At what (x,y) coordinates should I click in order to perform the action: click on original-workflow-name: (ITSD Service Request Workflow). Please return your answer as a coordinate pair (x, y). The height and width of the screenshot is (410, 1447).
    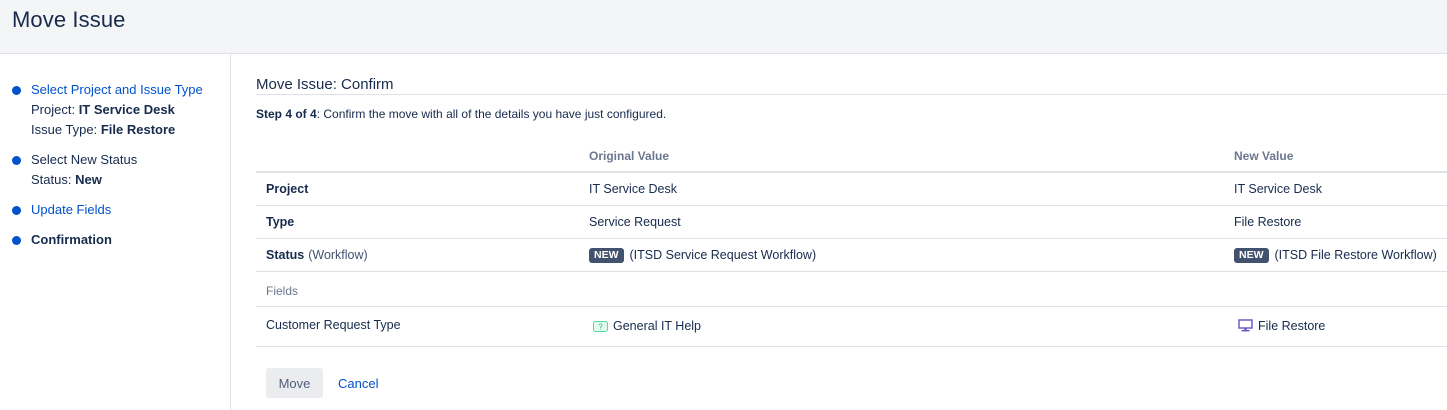
    Looking at the image, I should click on (723, 255).